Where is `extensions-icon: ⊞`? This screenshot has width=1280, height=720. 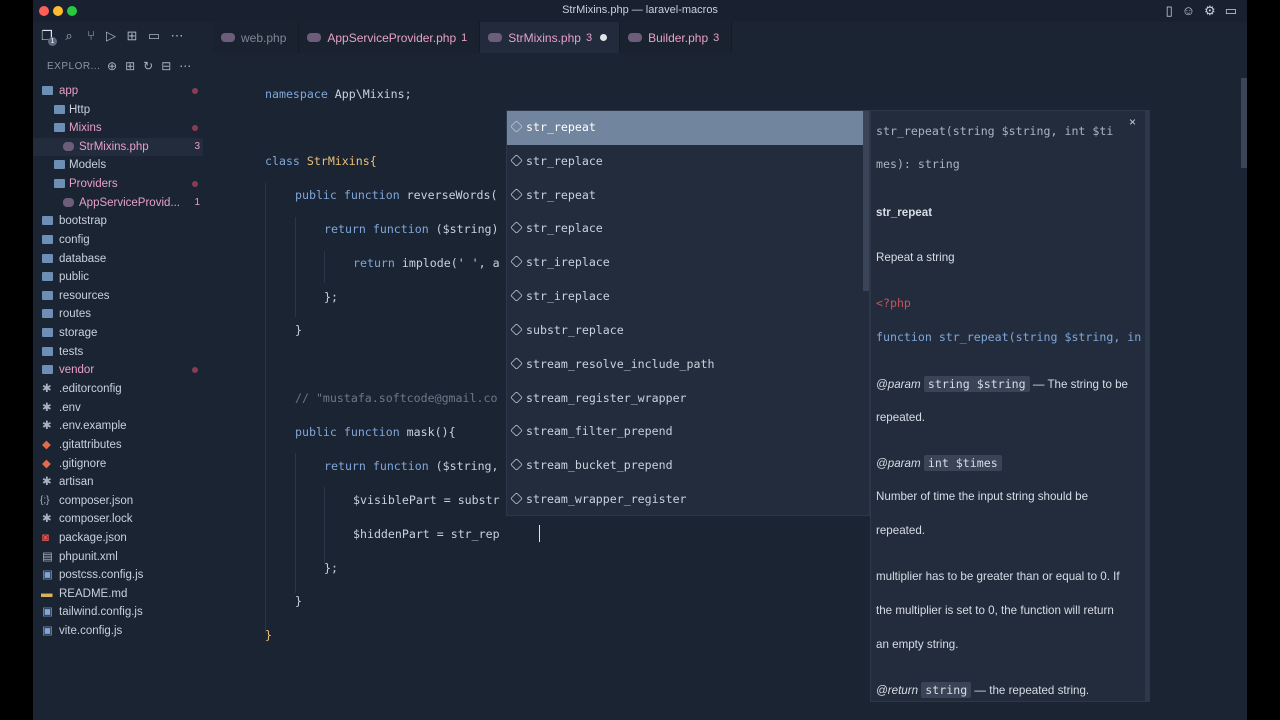 extensions-icon: ⊞ is located at coordinates (132, 36).